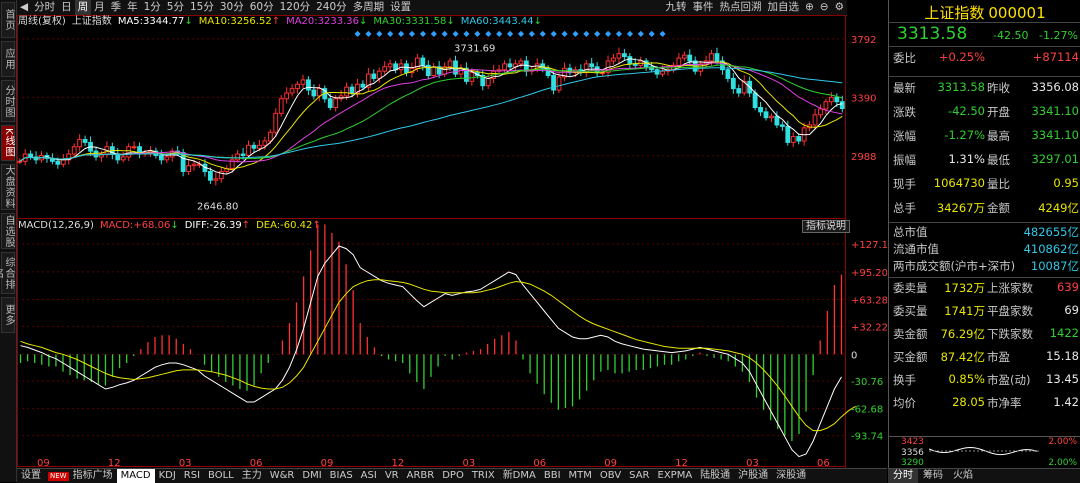 Image resolution: width=1080 pixels, height=483 pixels. I want to click on order-value: 639, so click(1068, 287).